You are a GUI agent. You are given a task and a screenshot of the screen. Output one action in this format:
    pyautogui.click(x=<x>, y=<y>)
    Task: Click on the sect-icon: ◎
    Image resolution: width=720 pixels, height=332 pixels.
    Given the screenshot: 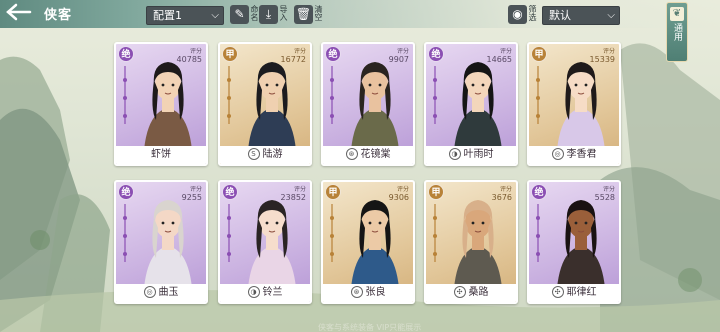 What is the action you would take?
    pyautogui.click(x=557, y=154)
    